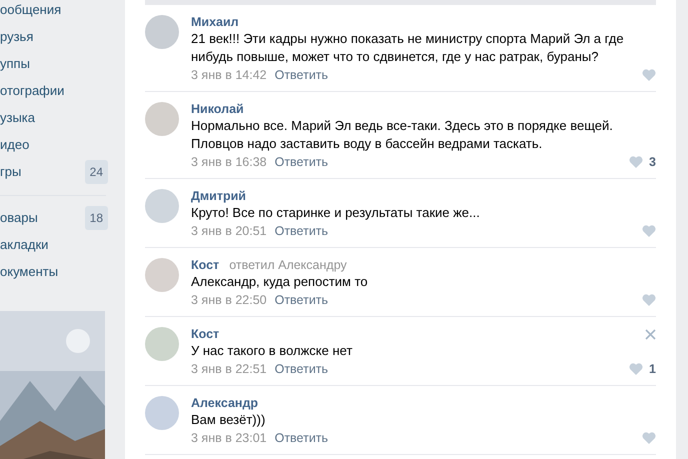 The image size is (688, 459). Describe the element at coordinates (55, 117) in the screenshot. I see `sidebar-item: узыка` at that location.